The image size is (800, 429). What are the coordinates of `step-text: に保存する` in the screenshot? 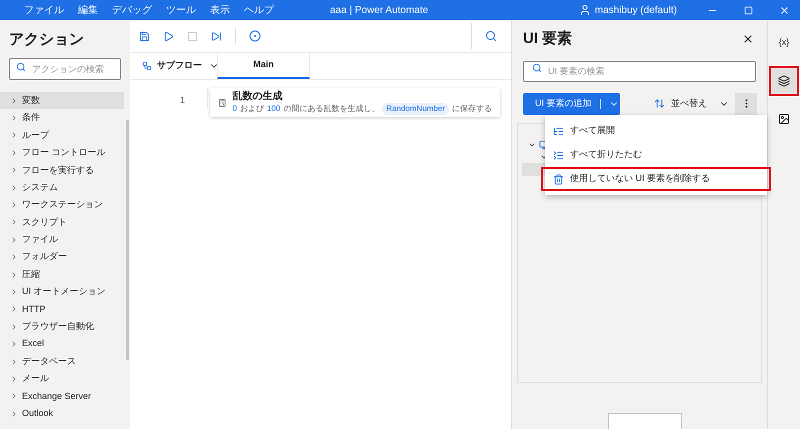 It's located at (472, 108).